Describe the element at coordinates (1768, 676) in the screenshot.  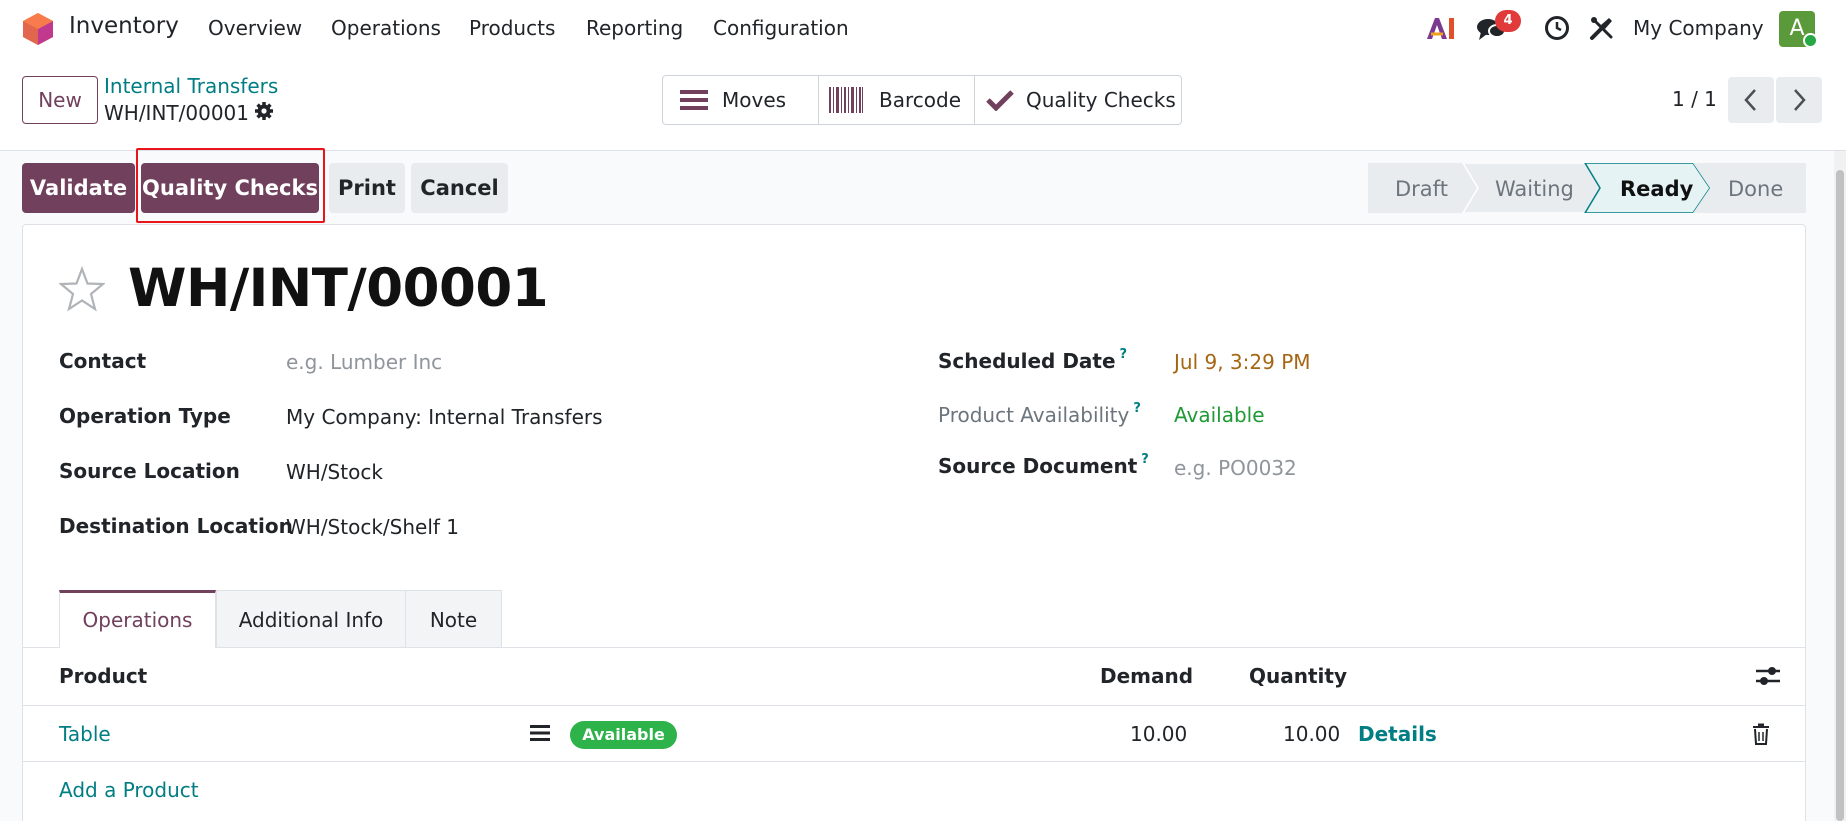
I see `optional-columns-icon` at that location.